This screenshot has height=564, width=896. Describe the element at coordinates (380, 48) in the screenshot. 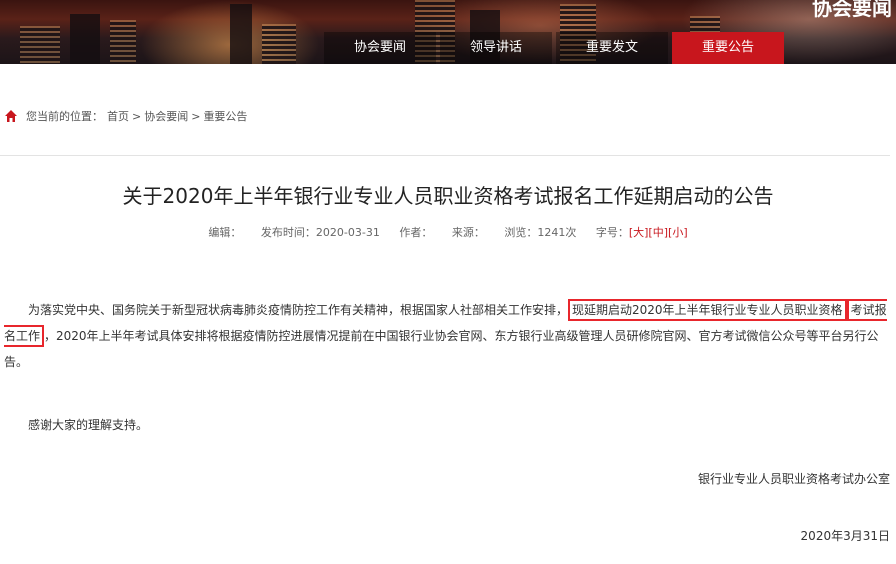

I see `nav-item-news: 协会要闻` at that location.